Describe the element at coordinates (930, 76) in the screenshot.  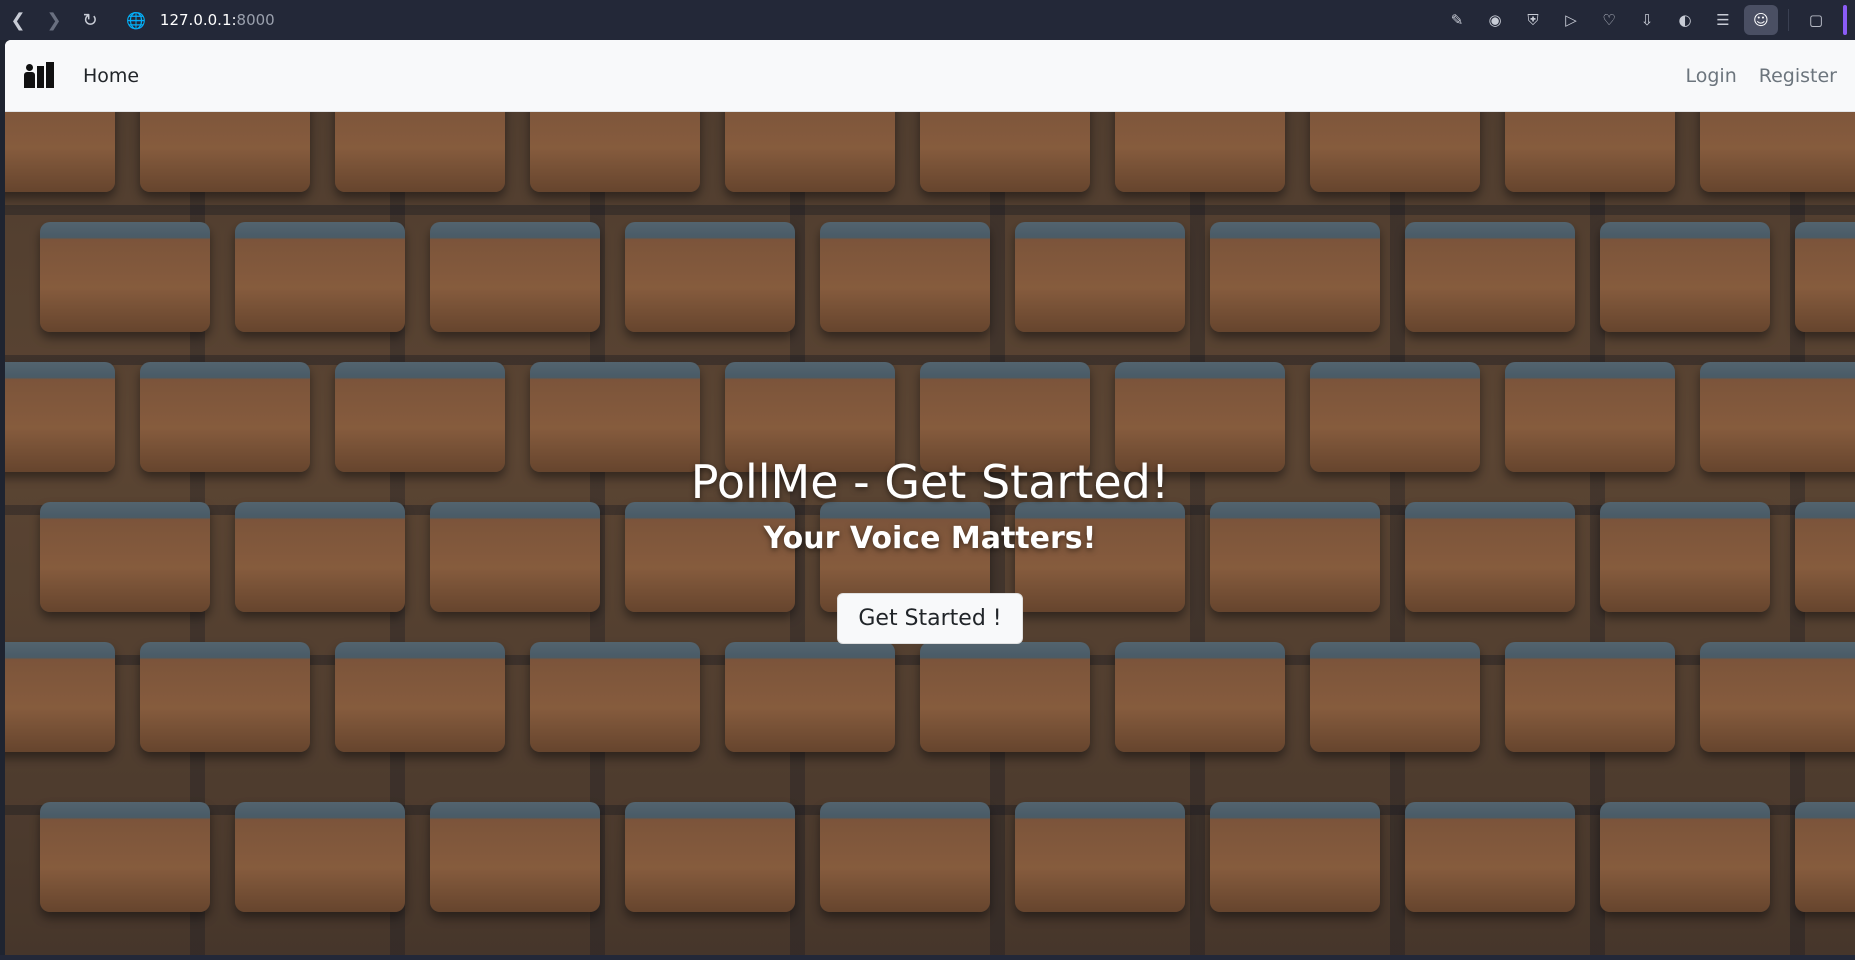
I see `site-navbar: Home Login Register` at that location.